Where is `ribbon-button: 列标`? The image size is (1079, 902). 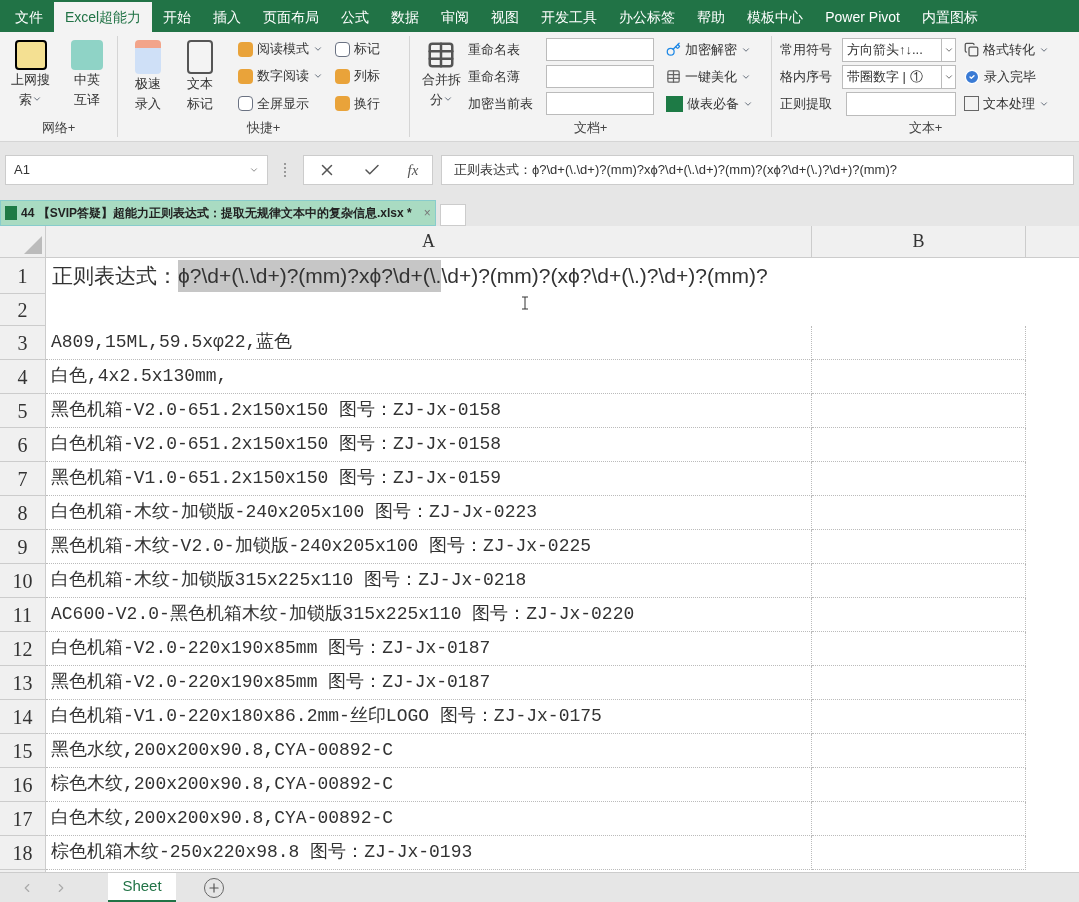
ribbon-button: 列标 is located at coordinates (367, 76).